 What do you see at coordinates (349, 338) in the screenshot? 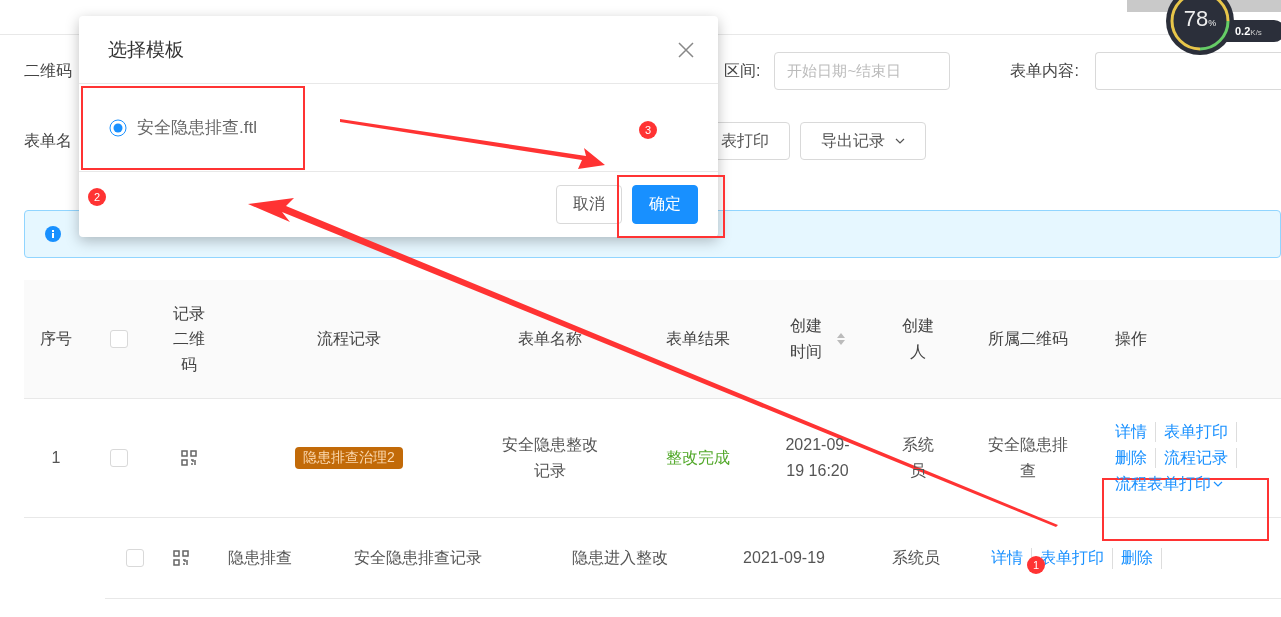
I see `column-header: 流程记录` at bounding box center [349, 338].